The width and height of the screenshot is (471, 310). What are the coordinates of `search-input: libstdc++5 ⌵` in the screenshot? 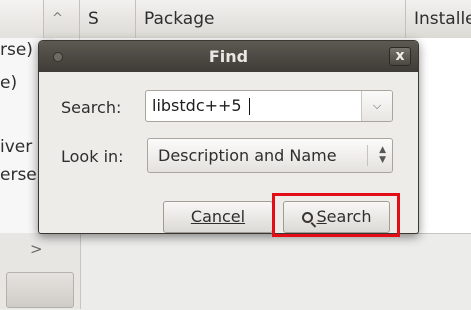 It's located at (269, 106).